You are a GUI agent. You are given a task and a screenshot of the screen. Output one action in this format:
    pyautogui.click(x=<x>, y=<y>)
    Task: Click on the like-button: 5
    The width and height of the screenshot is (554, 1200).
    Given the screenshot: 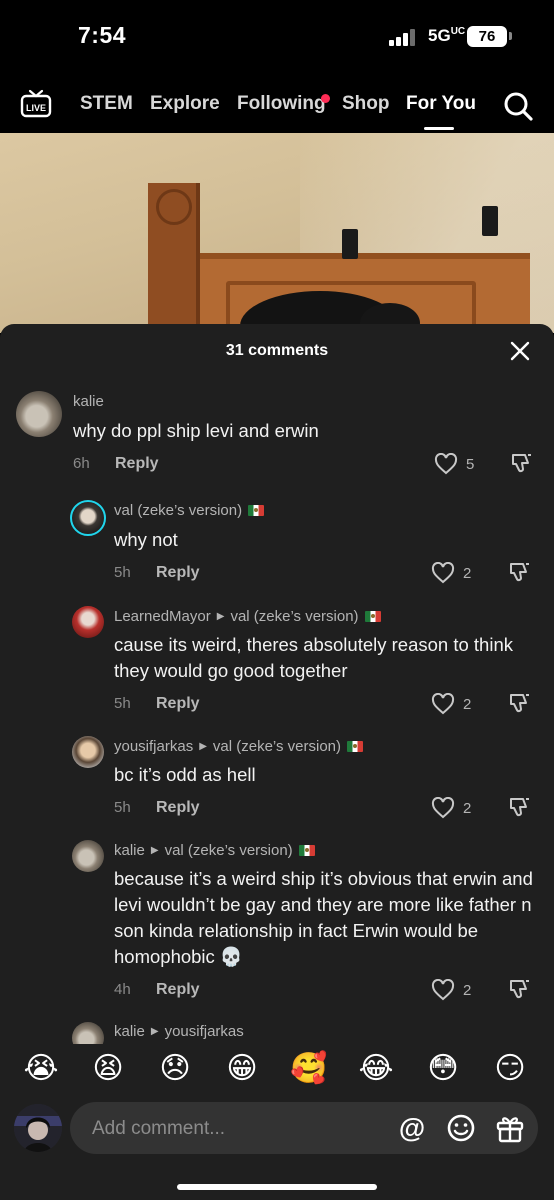 What is the action you would take?
    pyautogui.click(x=454, y=464)
    